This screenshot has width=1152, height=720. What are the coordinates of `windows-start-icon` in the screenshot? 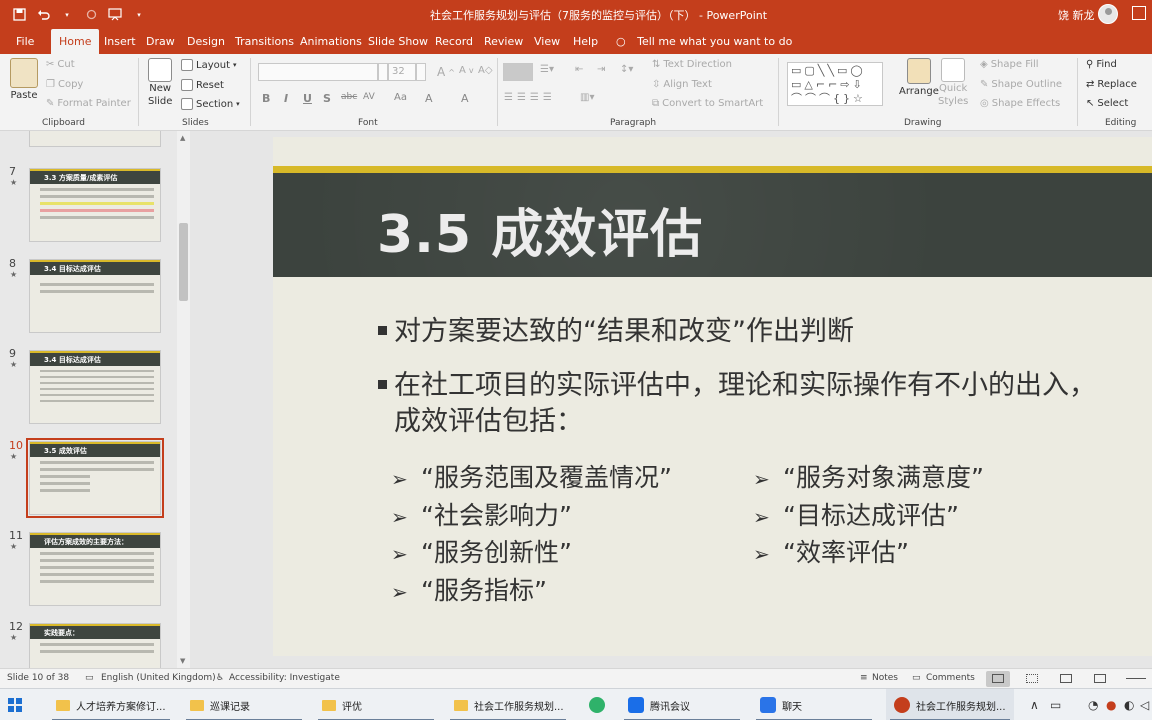 It's located at (15, 705).